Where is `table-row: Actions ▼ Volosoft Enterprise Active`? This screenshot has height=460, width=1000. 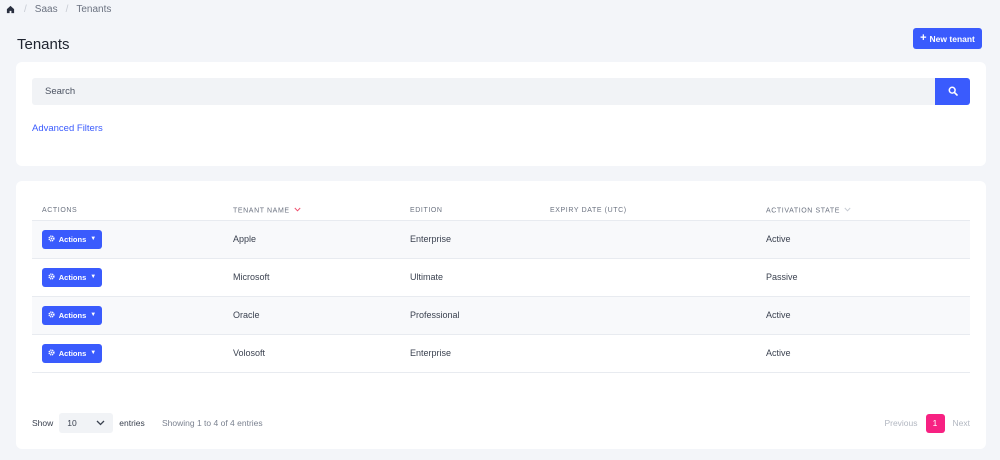
table-row: Actions ▼ Volosoft Enterprise Active is located at coordinates (501, 353).